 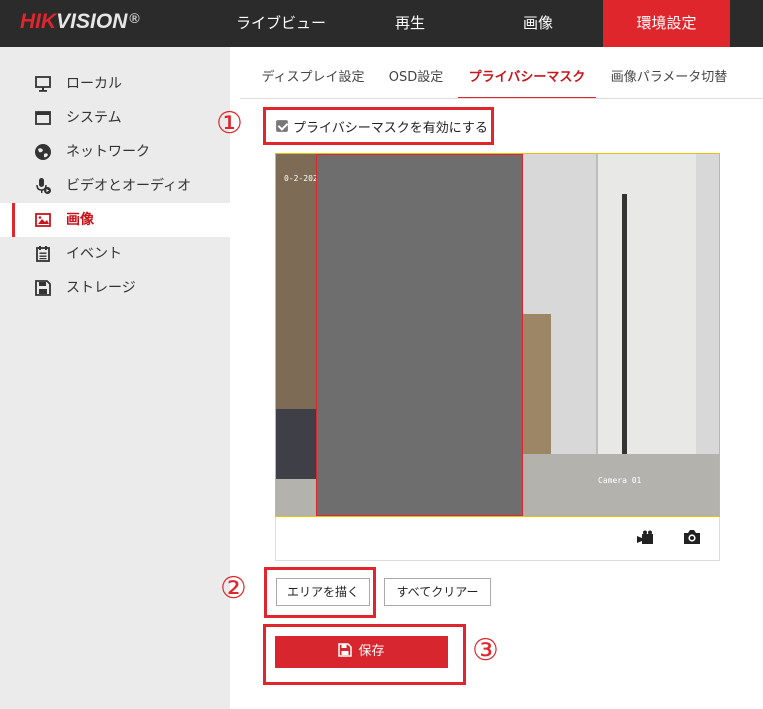 What do you see at coordinates (233, 588) in the screenshot?
I see `step-number-2: ②` at bounding box center [233, 588].